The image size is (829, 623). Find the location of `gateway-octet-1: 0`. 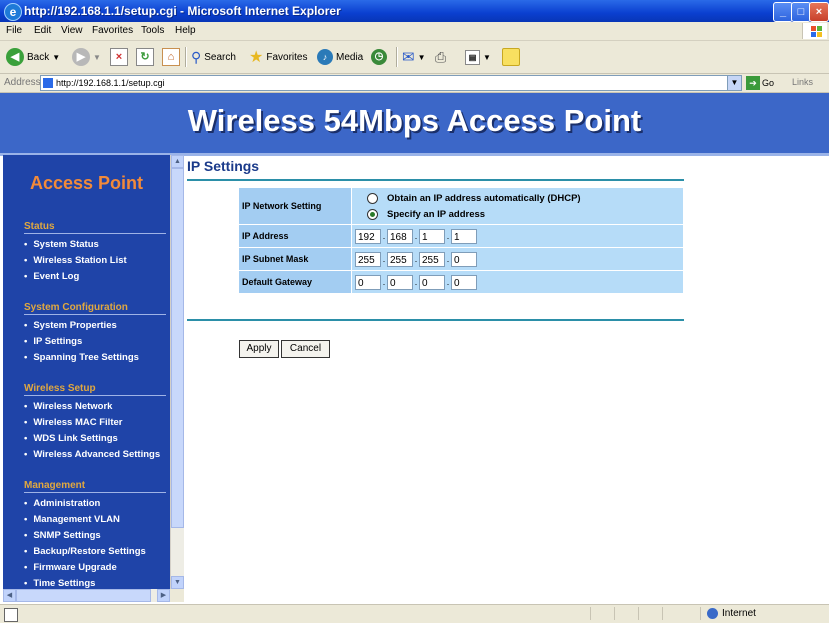

gateway-octet-1: 0 is located at coordinates (368, 282).